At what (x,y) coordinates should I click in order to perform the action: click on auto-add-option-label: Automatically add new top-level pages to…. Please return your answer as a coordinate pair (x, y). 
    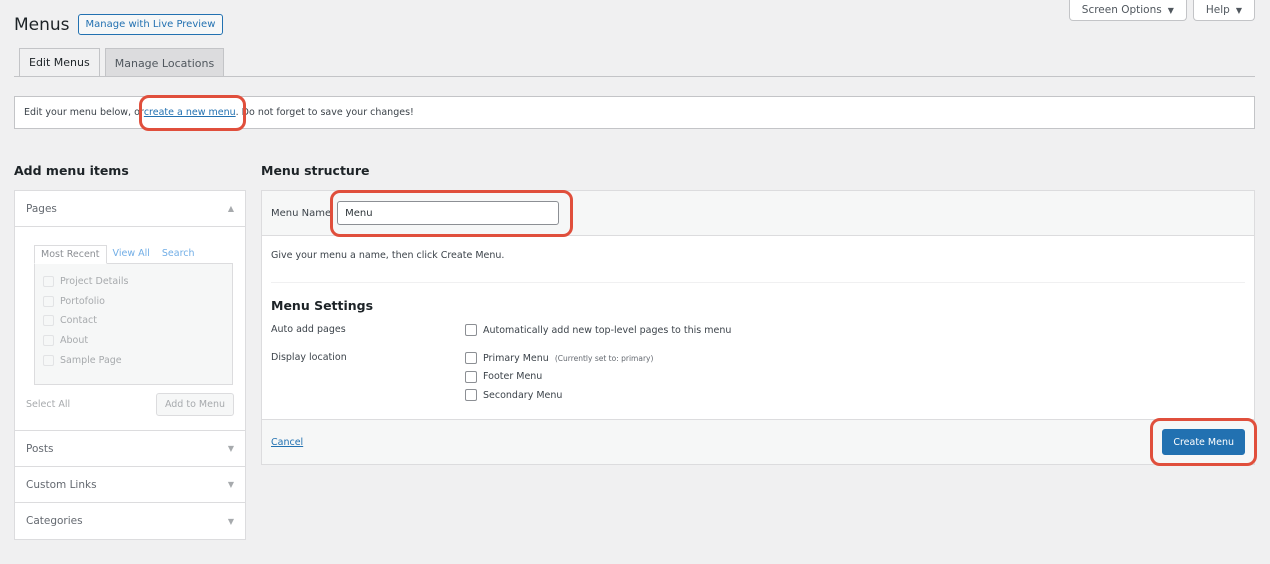
    Looking at the image, I should click on (607, 330).